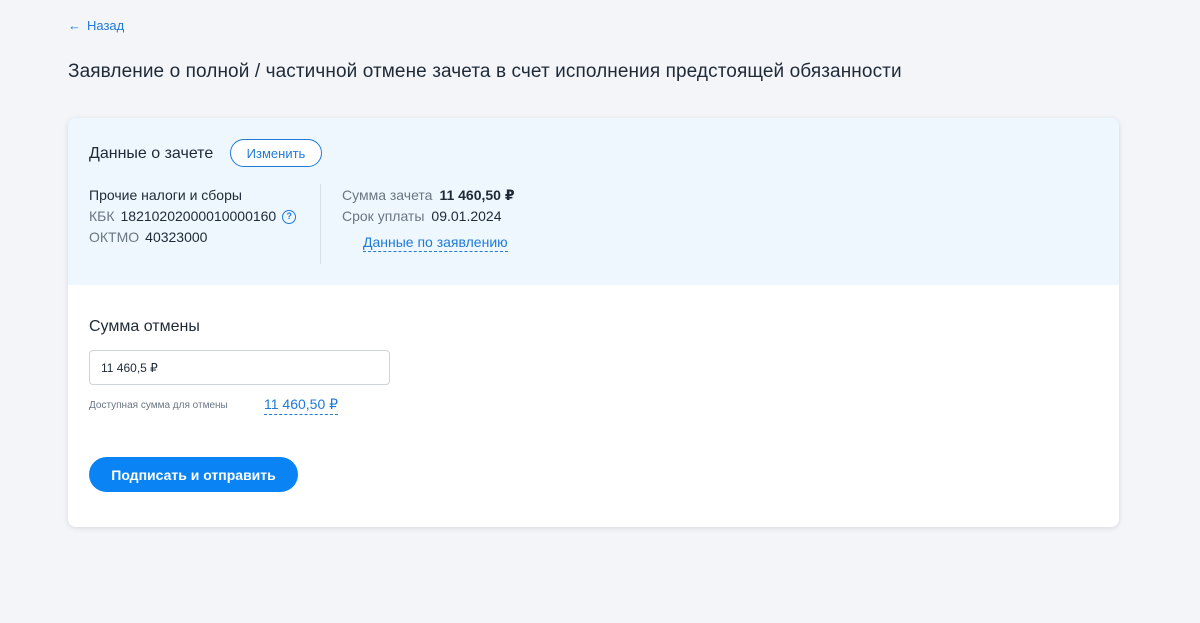 The image size is (1200, 623). Describe the element at coordinates (102, 216) in the screenshot. I see `kbk-label: КБК` at that location.